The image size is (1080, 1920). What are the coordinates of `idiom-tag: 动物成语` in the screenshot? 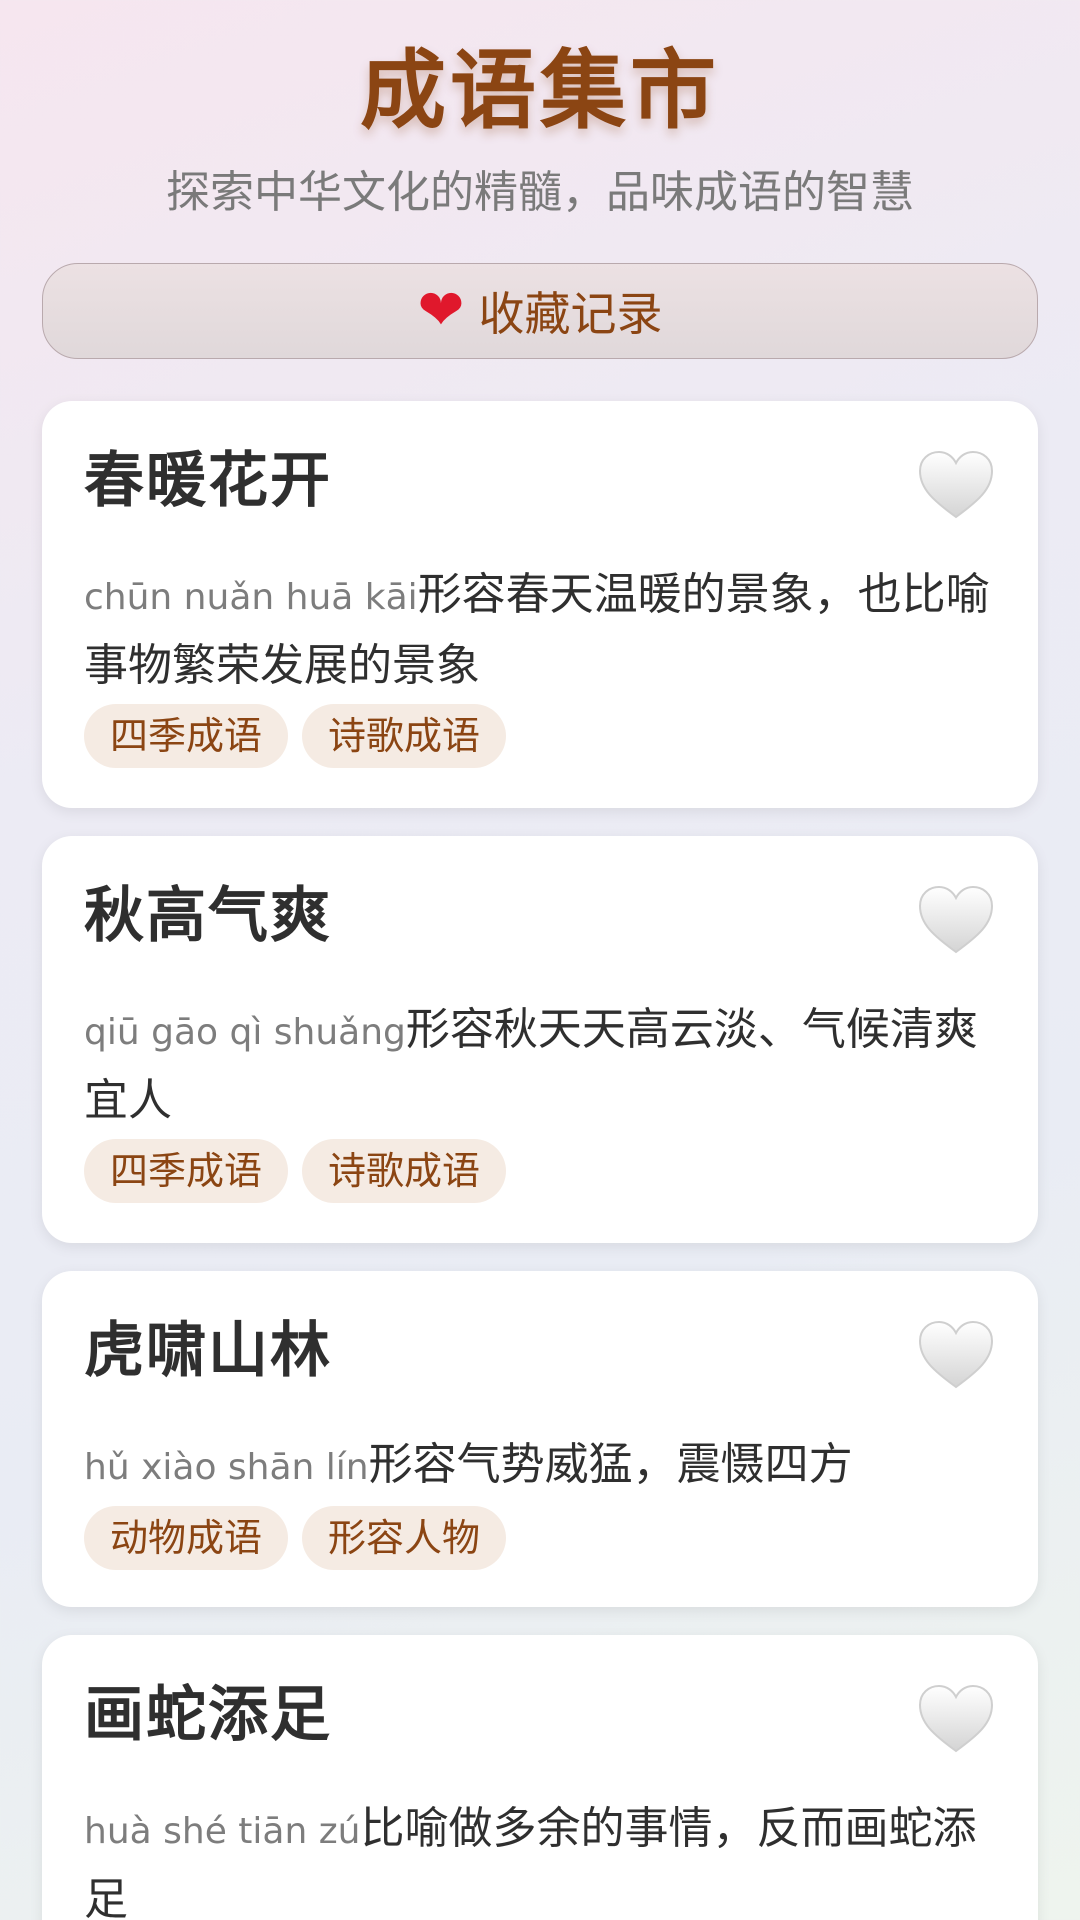 It's located at (186, 1538).